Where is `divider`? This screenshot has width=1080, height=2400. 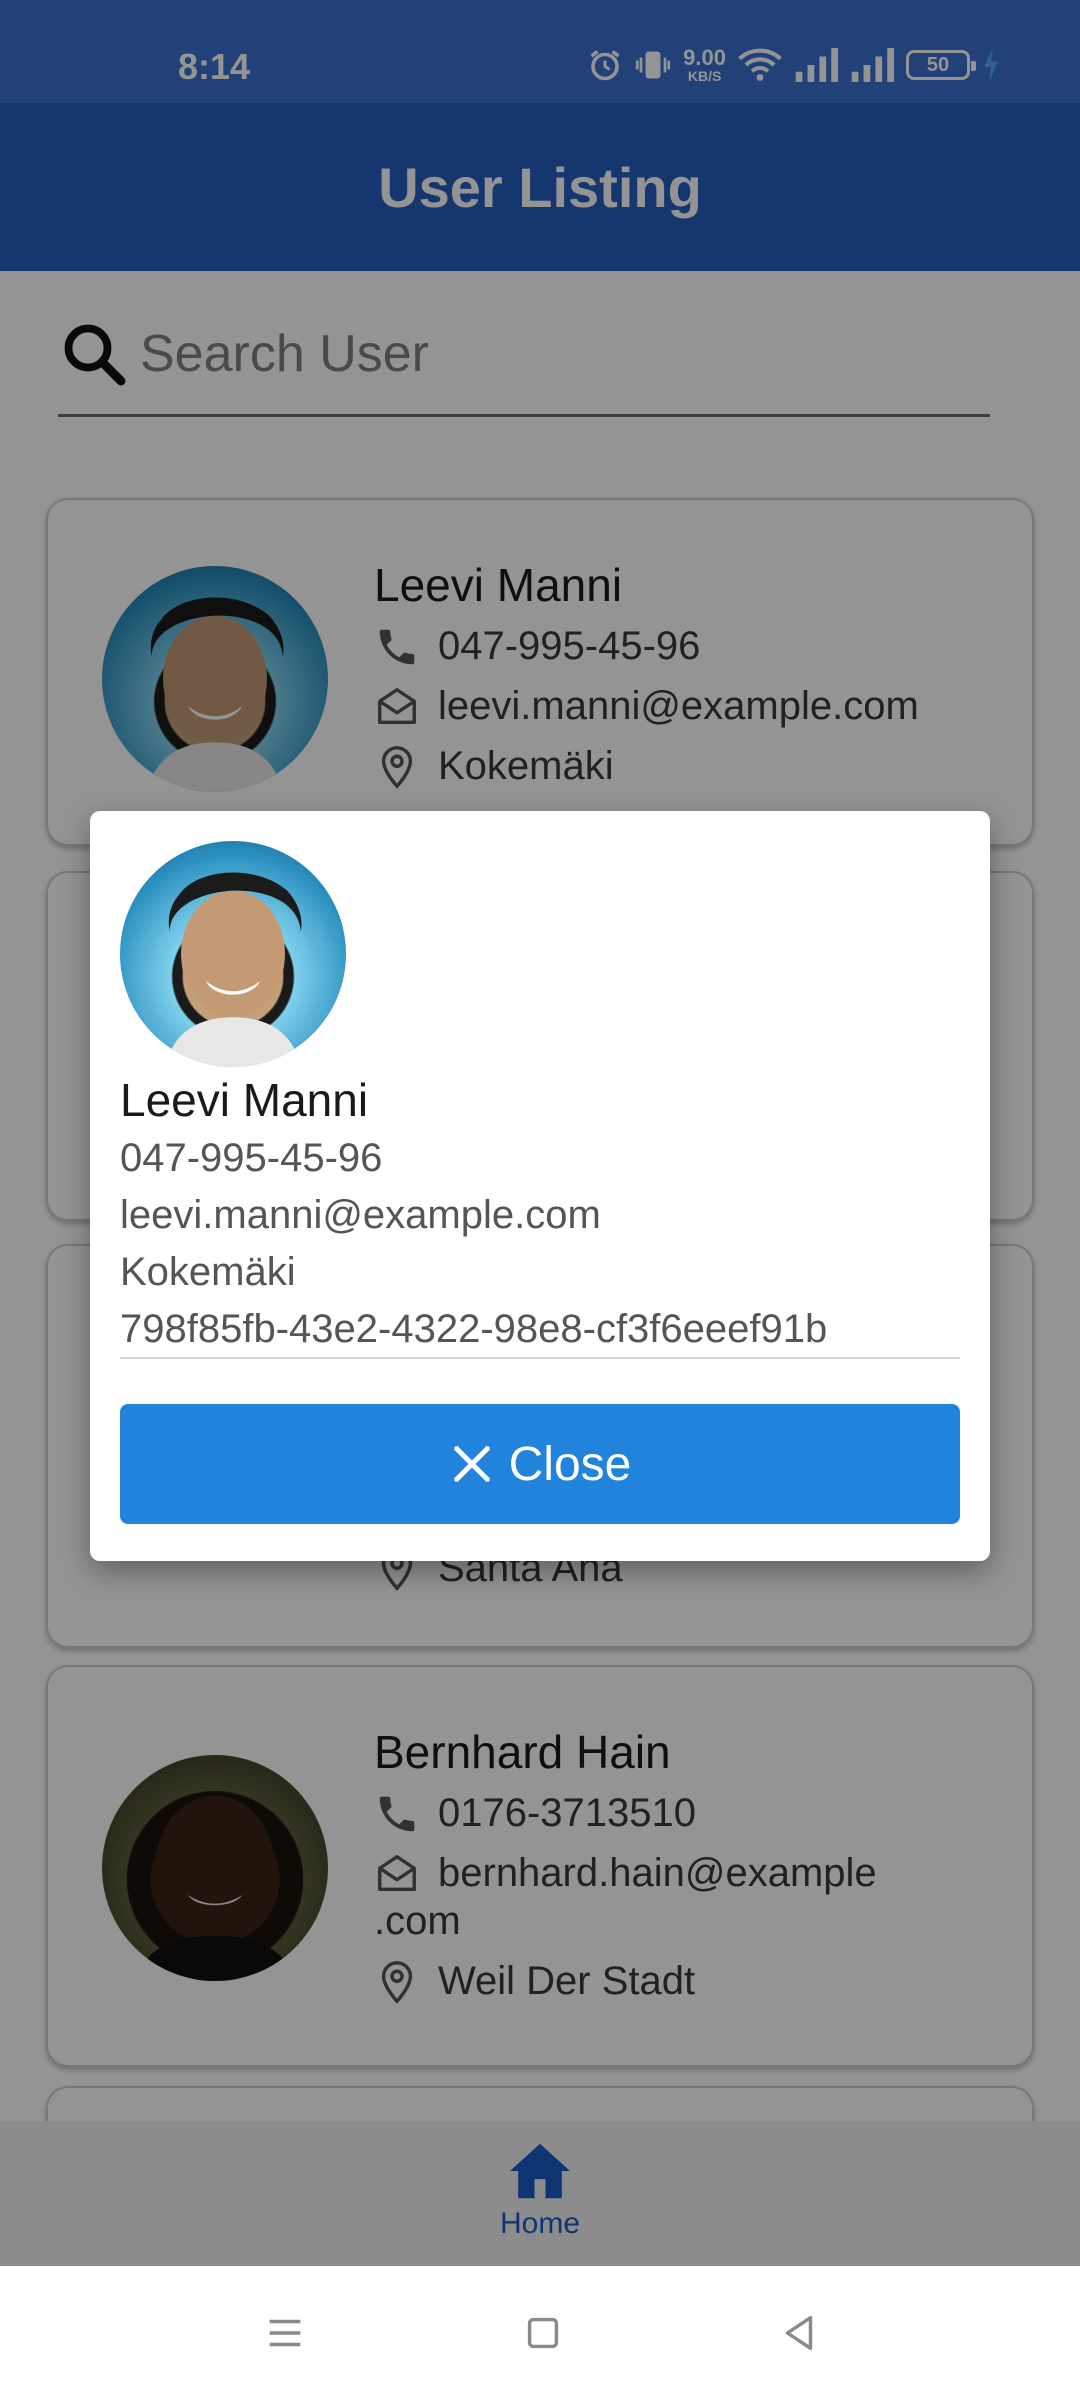 divider is located at coordinates (540, 1358).